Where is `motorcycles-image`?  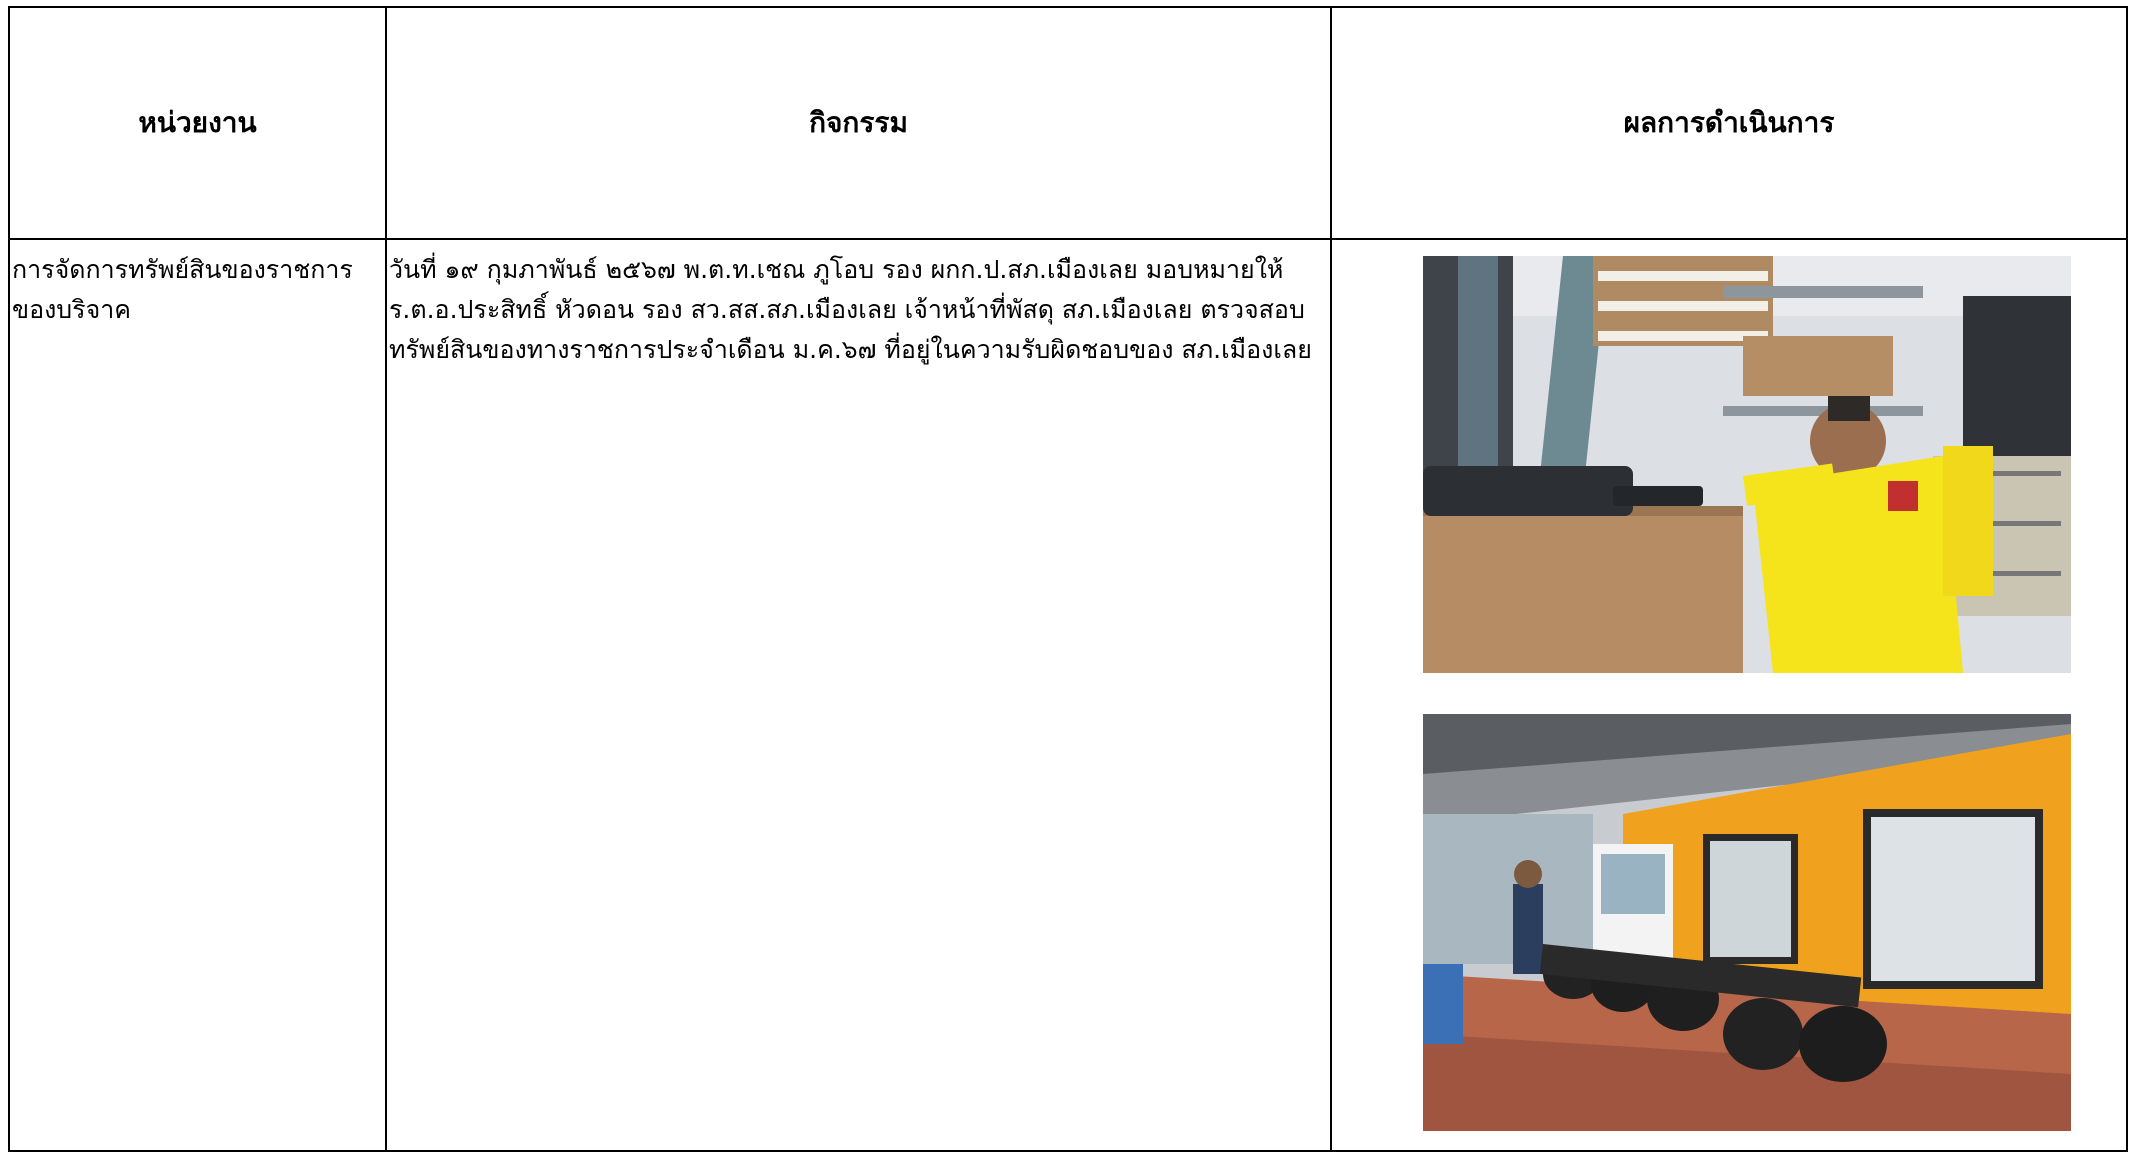 motorcycles-image is located at coordinates (1747, 922).